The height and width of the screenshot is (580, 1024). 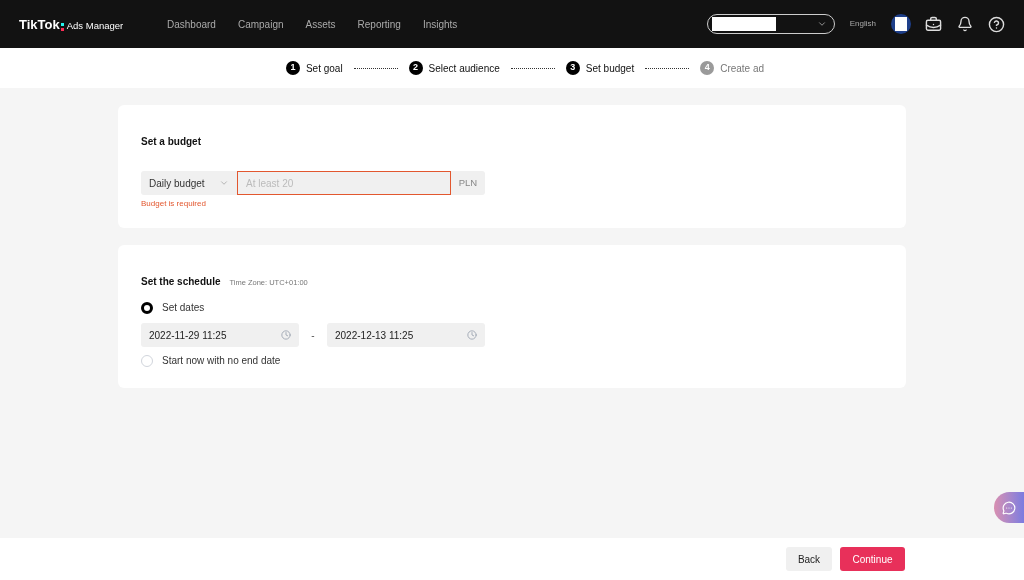 I want to click on help-icon, so click(x=996, y=24).